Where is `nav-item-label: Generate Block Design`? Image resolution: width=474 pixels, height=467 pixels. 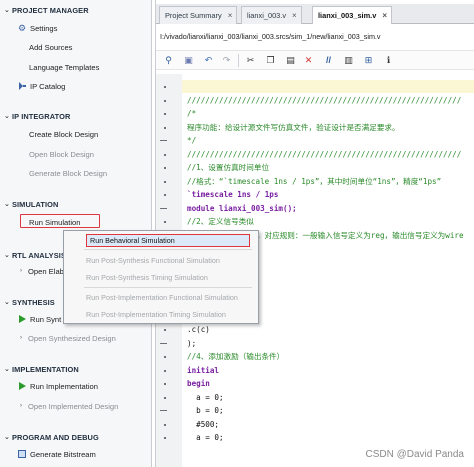
nav-item-label: Generate Block Design is located at coordinates (68, 173).